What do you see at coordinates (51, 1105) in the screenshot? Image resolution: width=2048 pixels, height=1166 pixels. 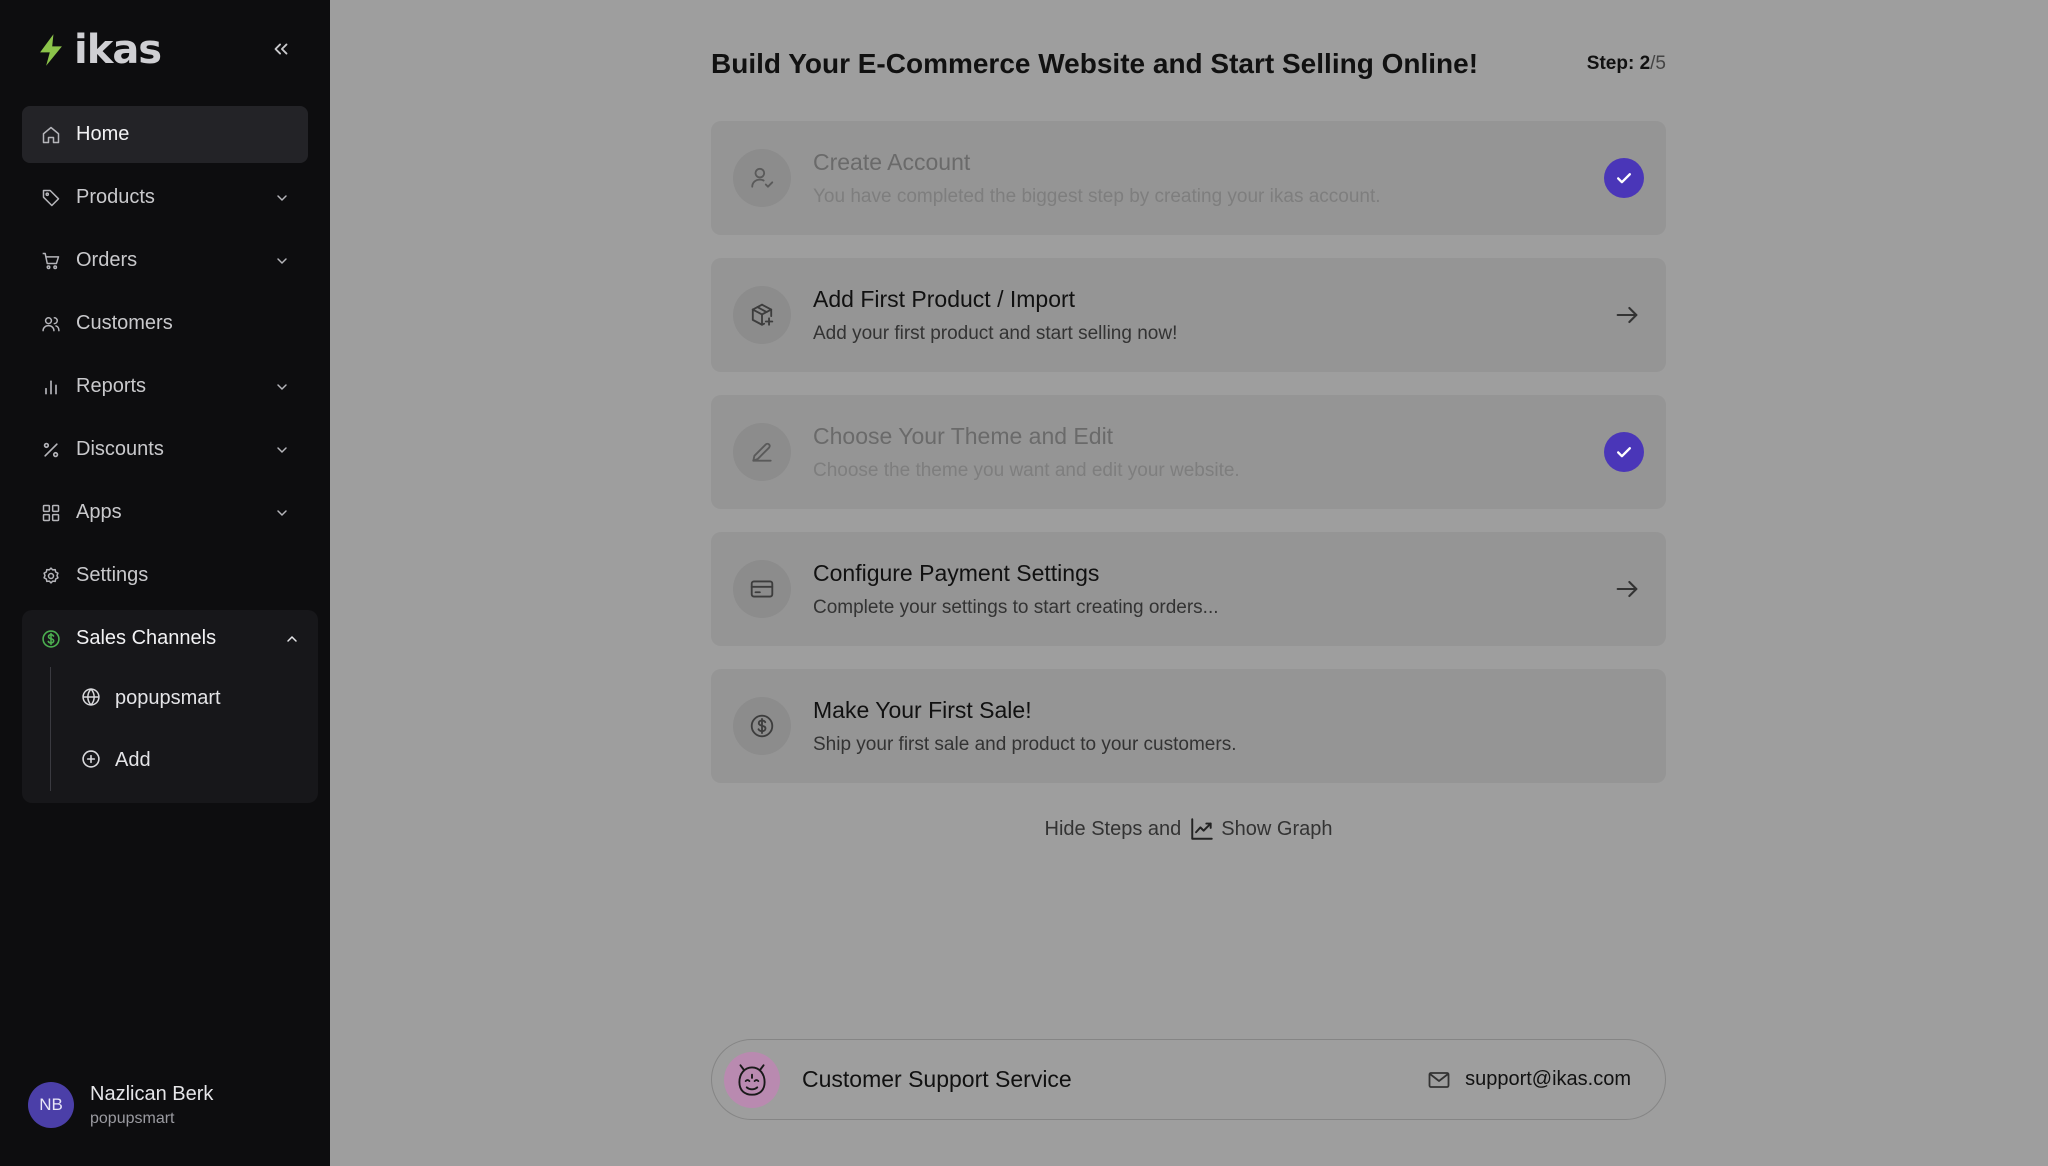 I see `avatar: NB` at bounding box center [51, 1105].